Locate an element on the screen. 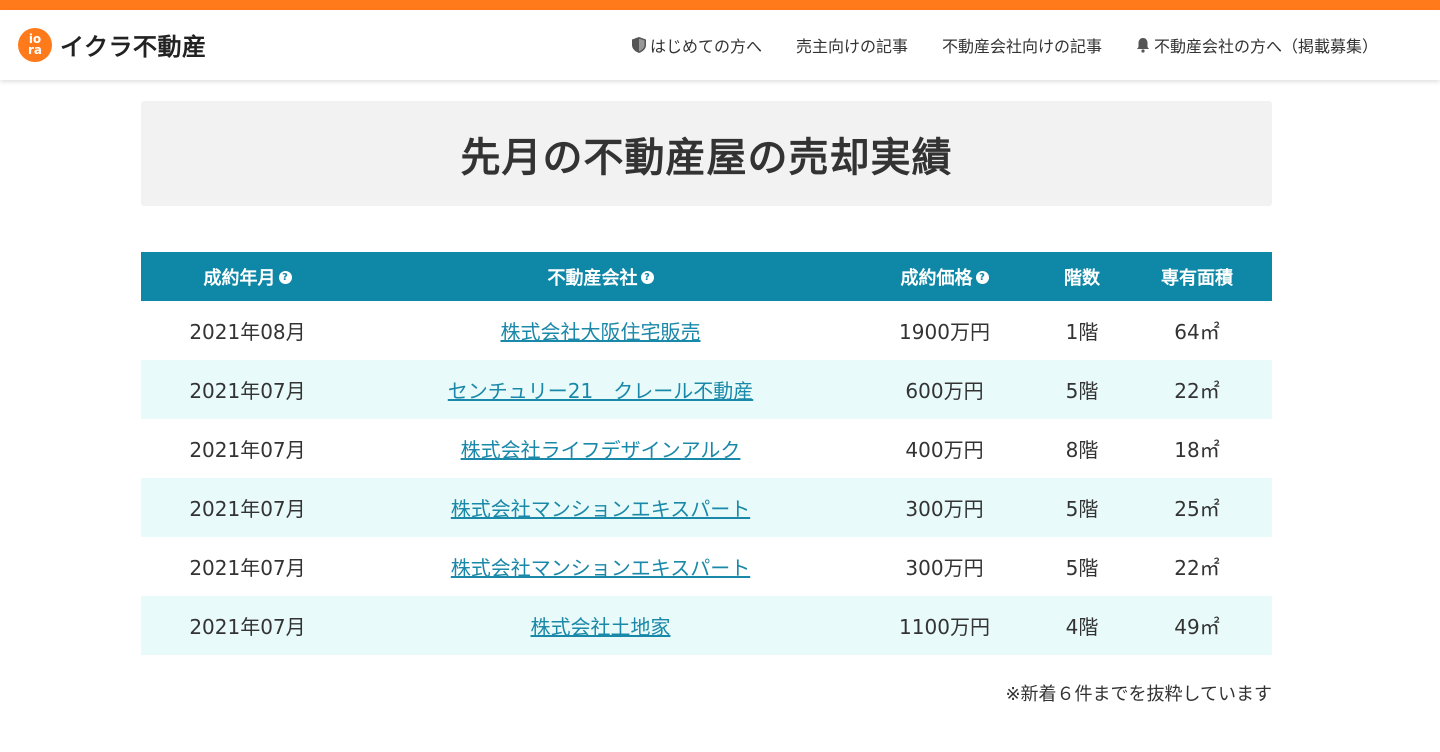  nav-item-agencies-articles: 不動産会社向けの記事 is located at coordinates (1022, 45).